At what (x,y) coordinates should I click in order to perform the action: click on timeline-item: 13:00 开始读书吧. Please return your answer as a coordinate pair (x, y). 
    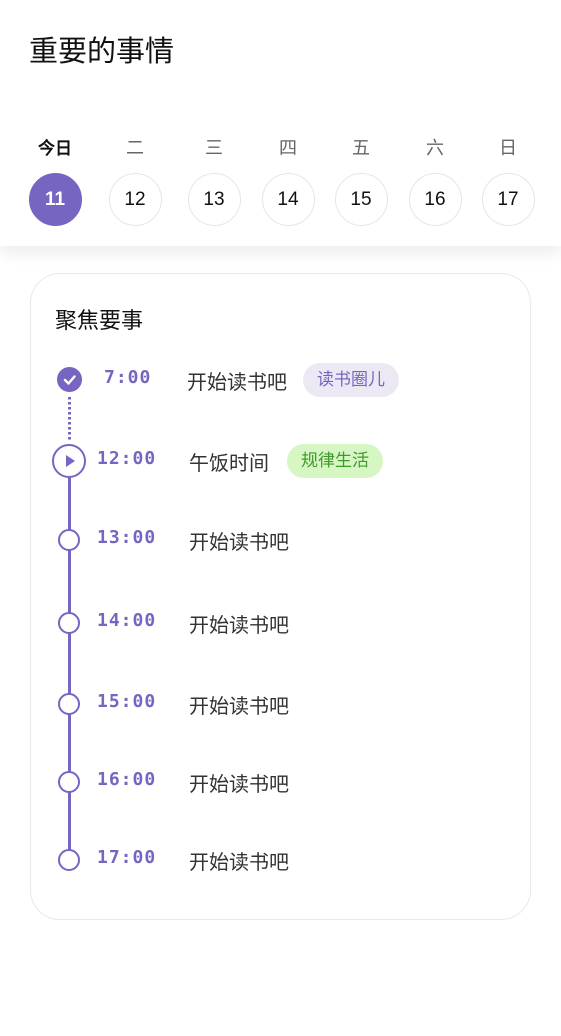
    Looking at the image, I should click on (280, 540).